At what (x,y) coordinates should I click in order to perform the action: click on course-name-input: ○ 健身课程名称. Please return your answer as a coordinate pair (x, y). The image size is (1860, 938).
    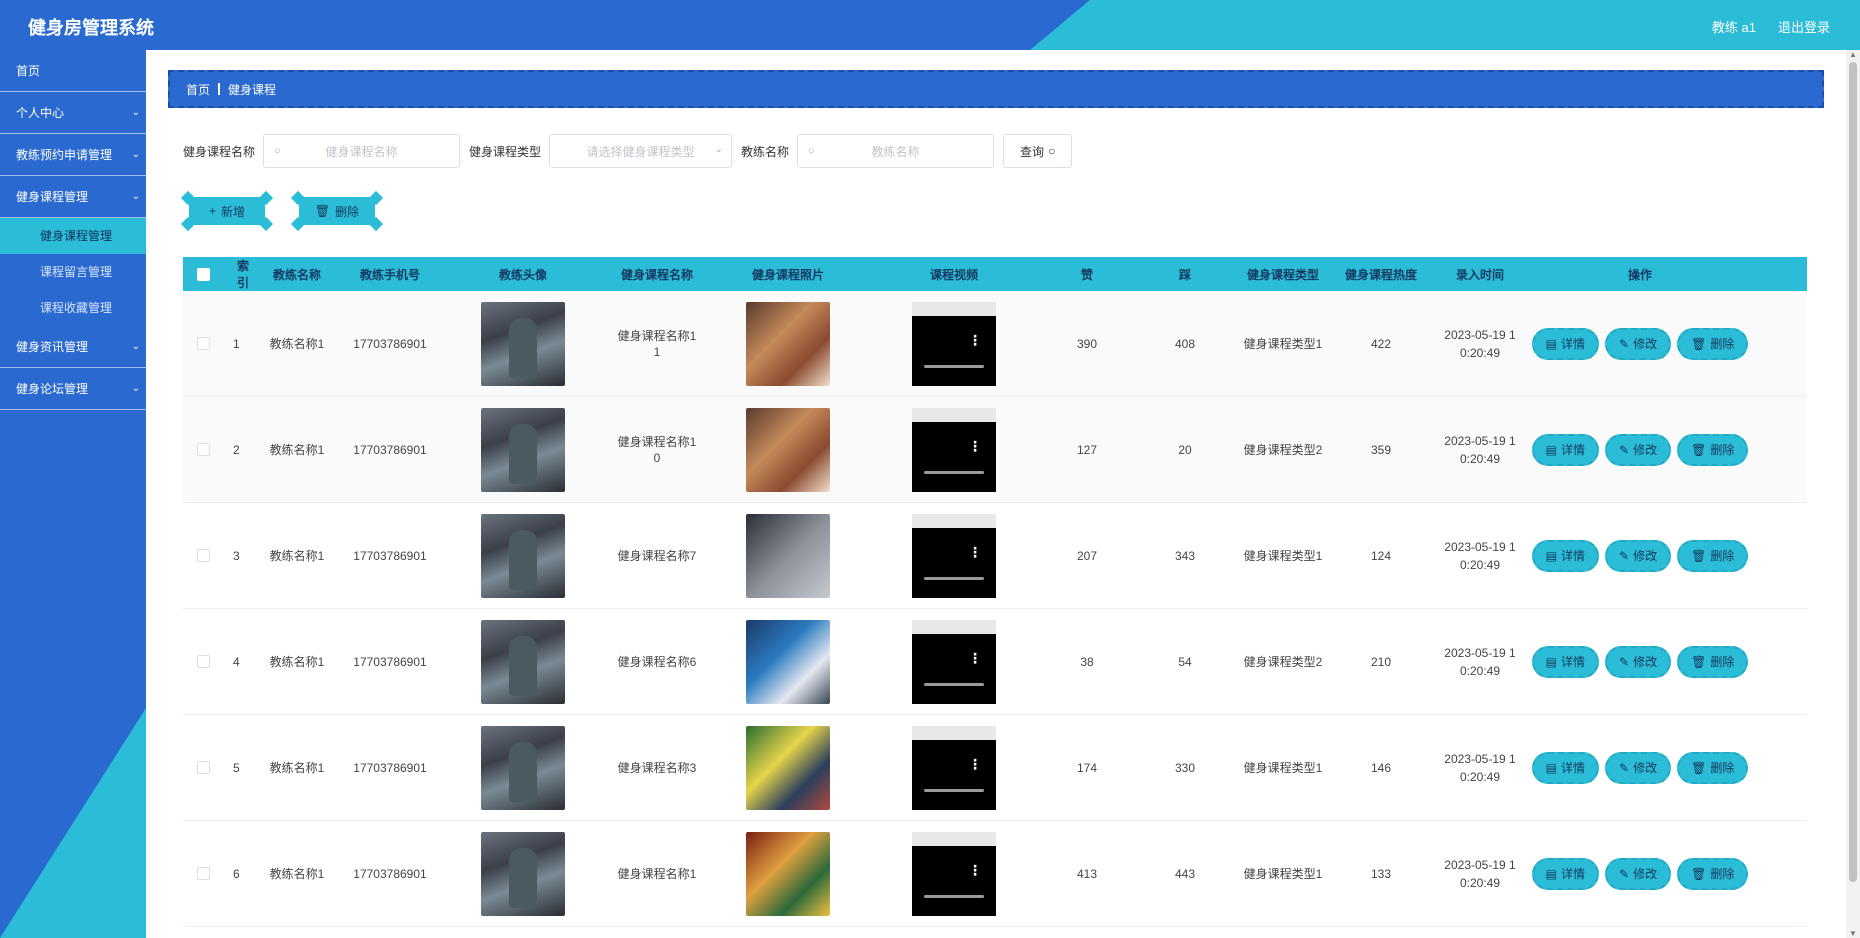
    Looking at the image, I should click on (362, 151).